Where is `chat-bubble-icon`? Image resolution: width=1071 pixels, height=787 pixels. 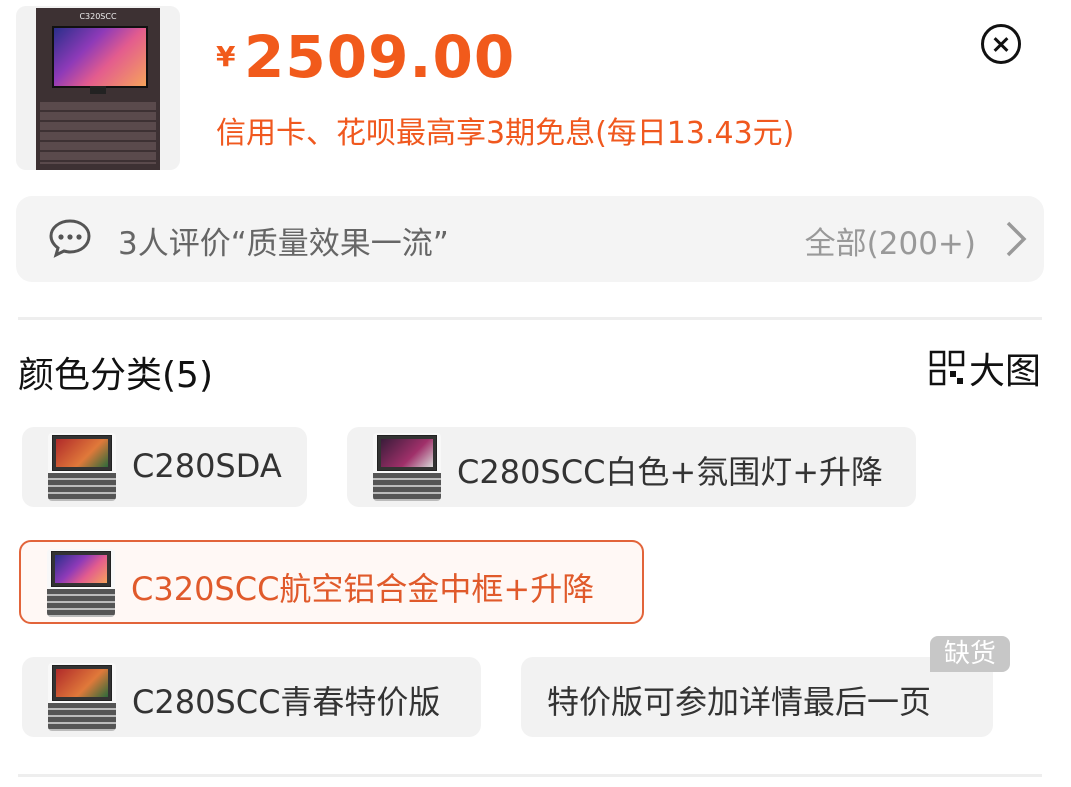
chat-bubble-icon is located at coordinates (70, 238).